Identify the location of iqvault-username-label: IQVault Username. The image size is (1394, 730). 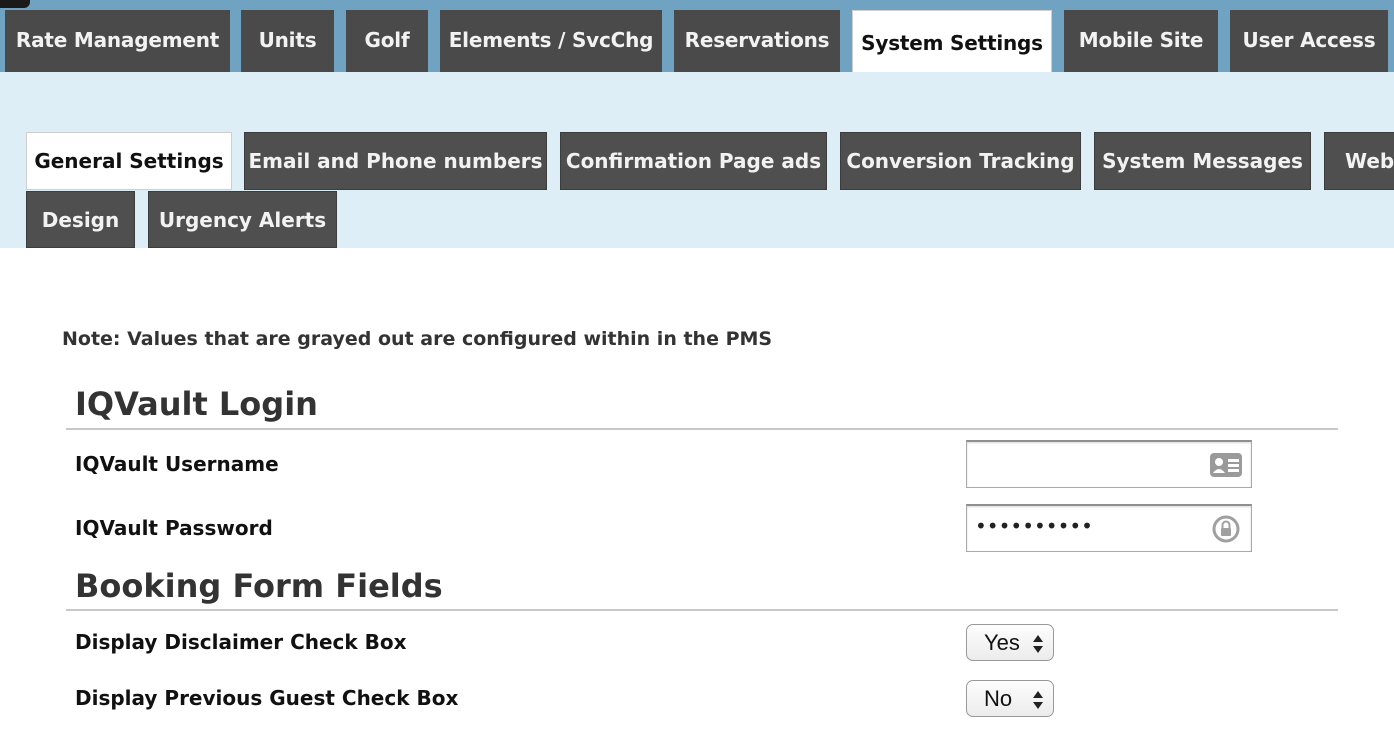
(177, 464).